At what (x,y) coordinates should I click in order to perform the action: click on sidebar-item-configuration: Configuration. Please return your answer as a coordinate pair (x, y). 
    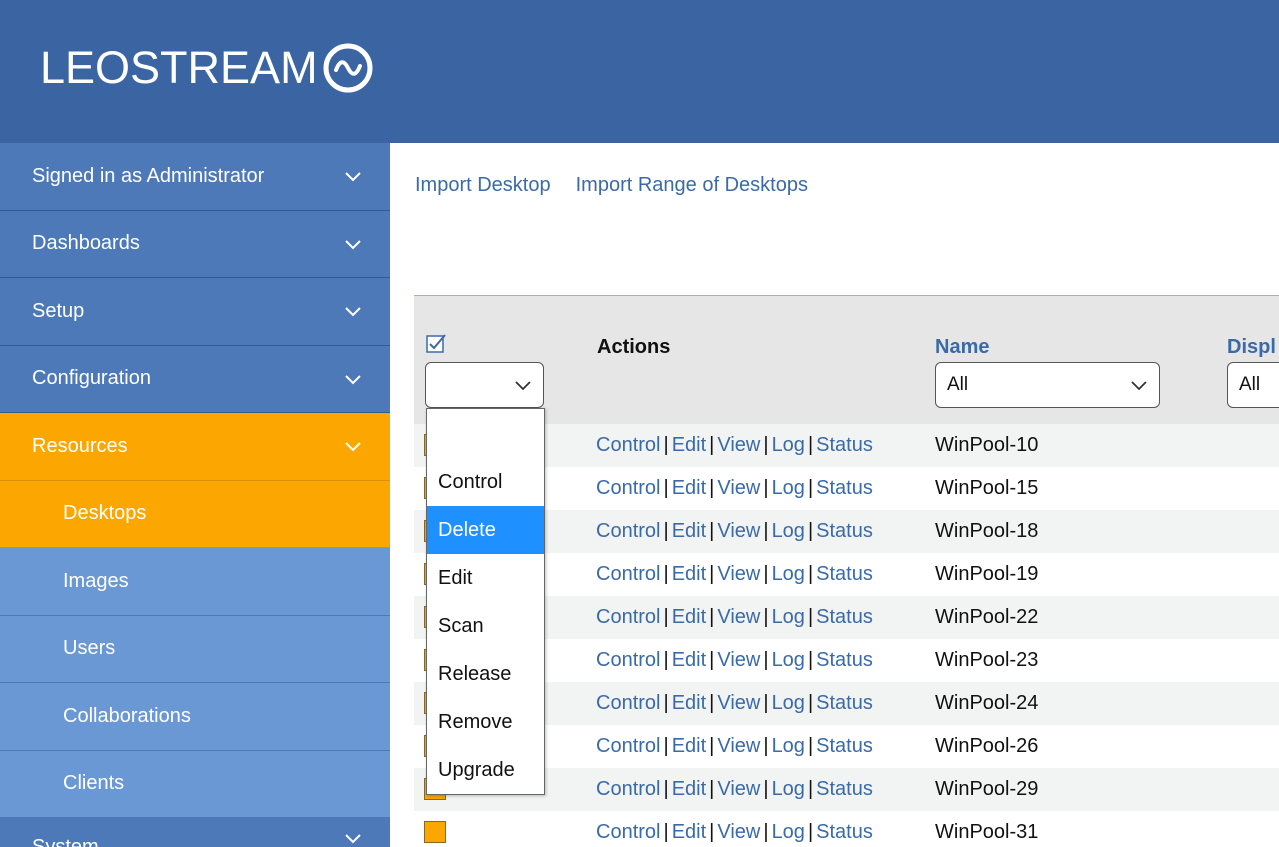
    Looking at the image, I should click on (195, 379).